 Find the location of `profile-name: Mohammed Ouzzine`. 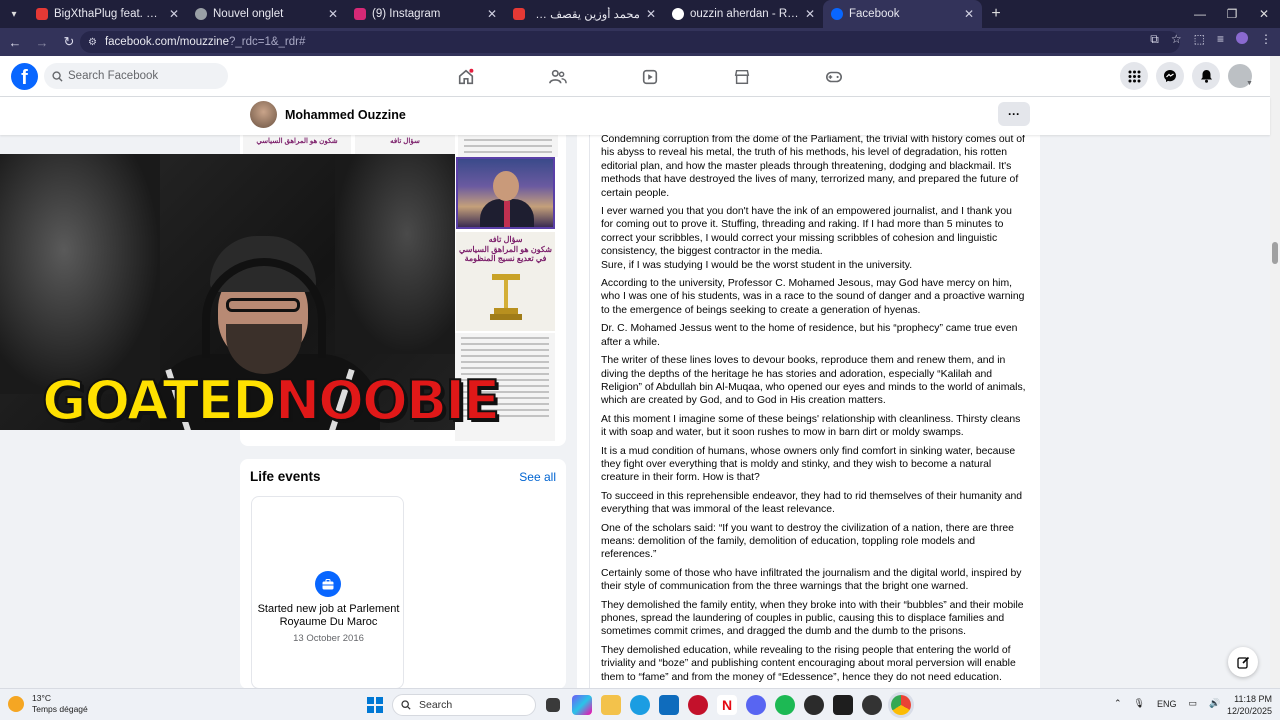

profile-name: Mohammed Ouzzine is located at coordinates (345, 115).